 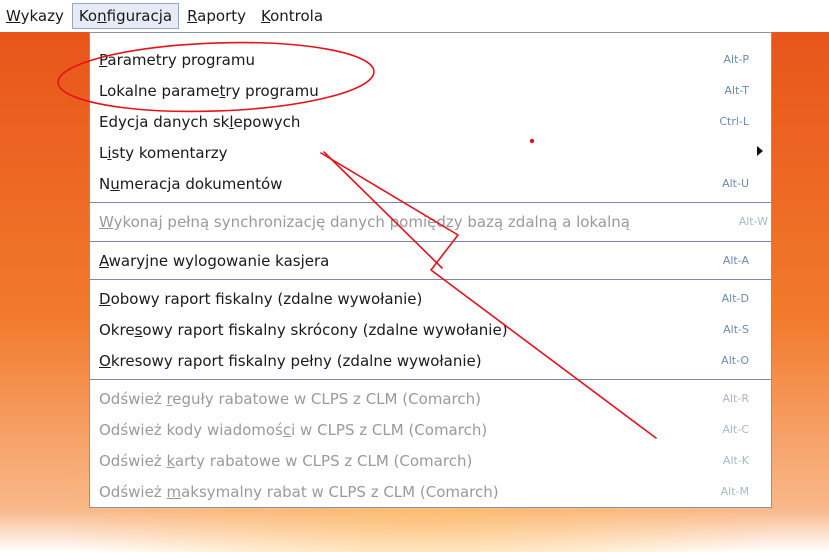 What do you see at coordinates (736, 59) in the screenshot?
I see `shortcut-label: Alt-P` at bounding box center [736, 59].